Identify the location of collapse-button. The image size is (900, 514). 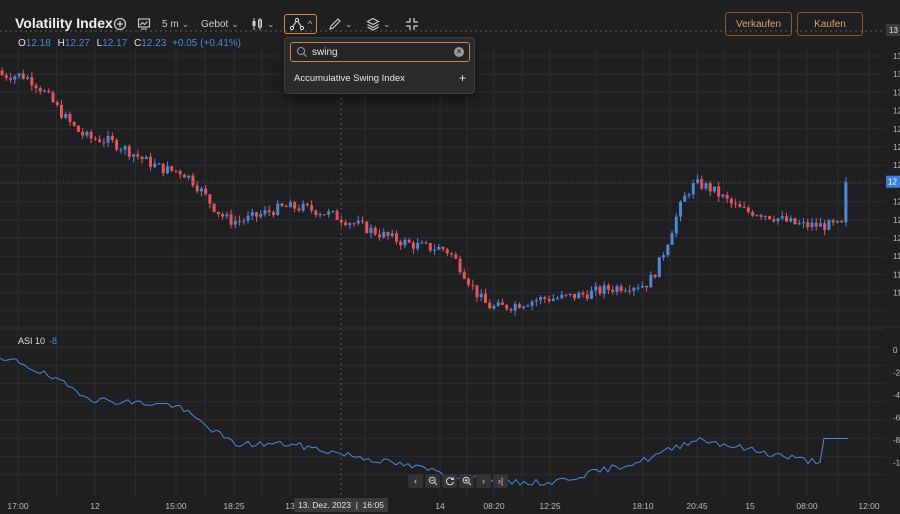
(412, 24).